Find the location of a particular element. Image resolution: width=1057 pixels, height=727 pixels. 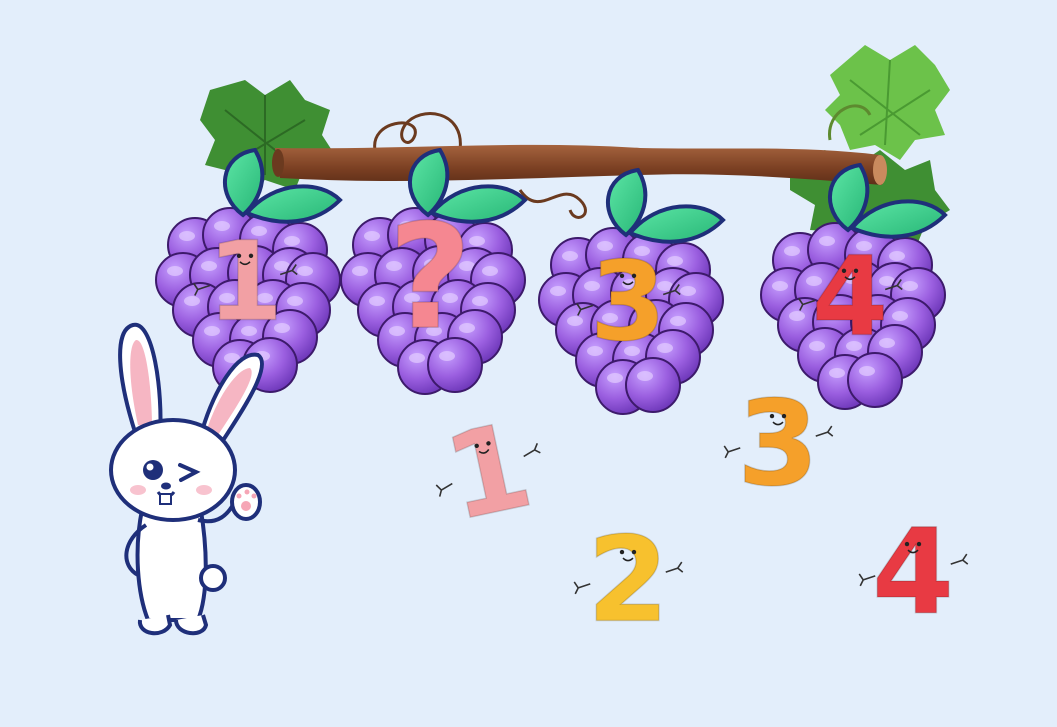

answer-option-3: 3 is located at coordinates (778, 443).